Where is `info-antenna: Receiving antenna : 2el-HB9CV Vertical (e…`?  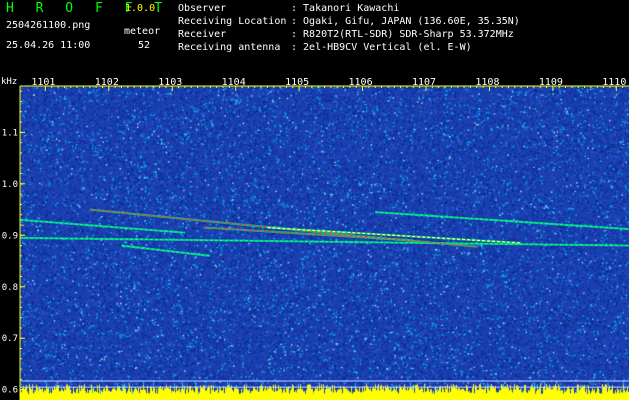
info-antenna: Receiving antenna : 2el-HB9CV Vertical (e… is located at coordinates (325, 47).